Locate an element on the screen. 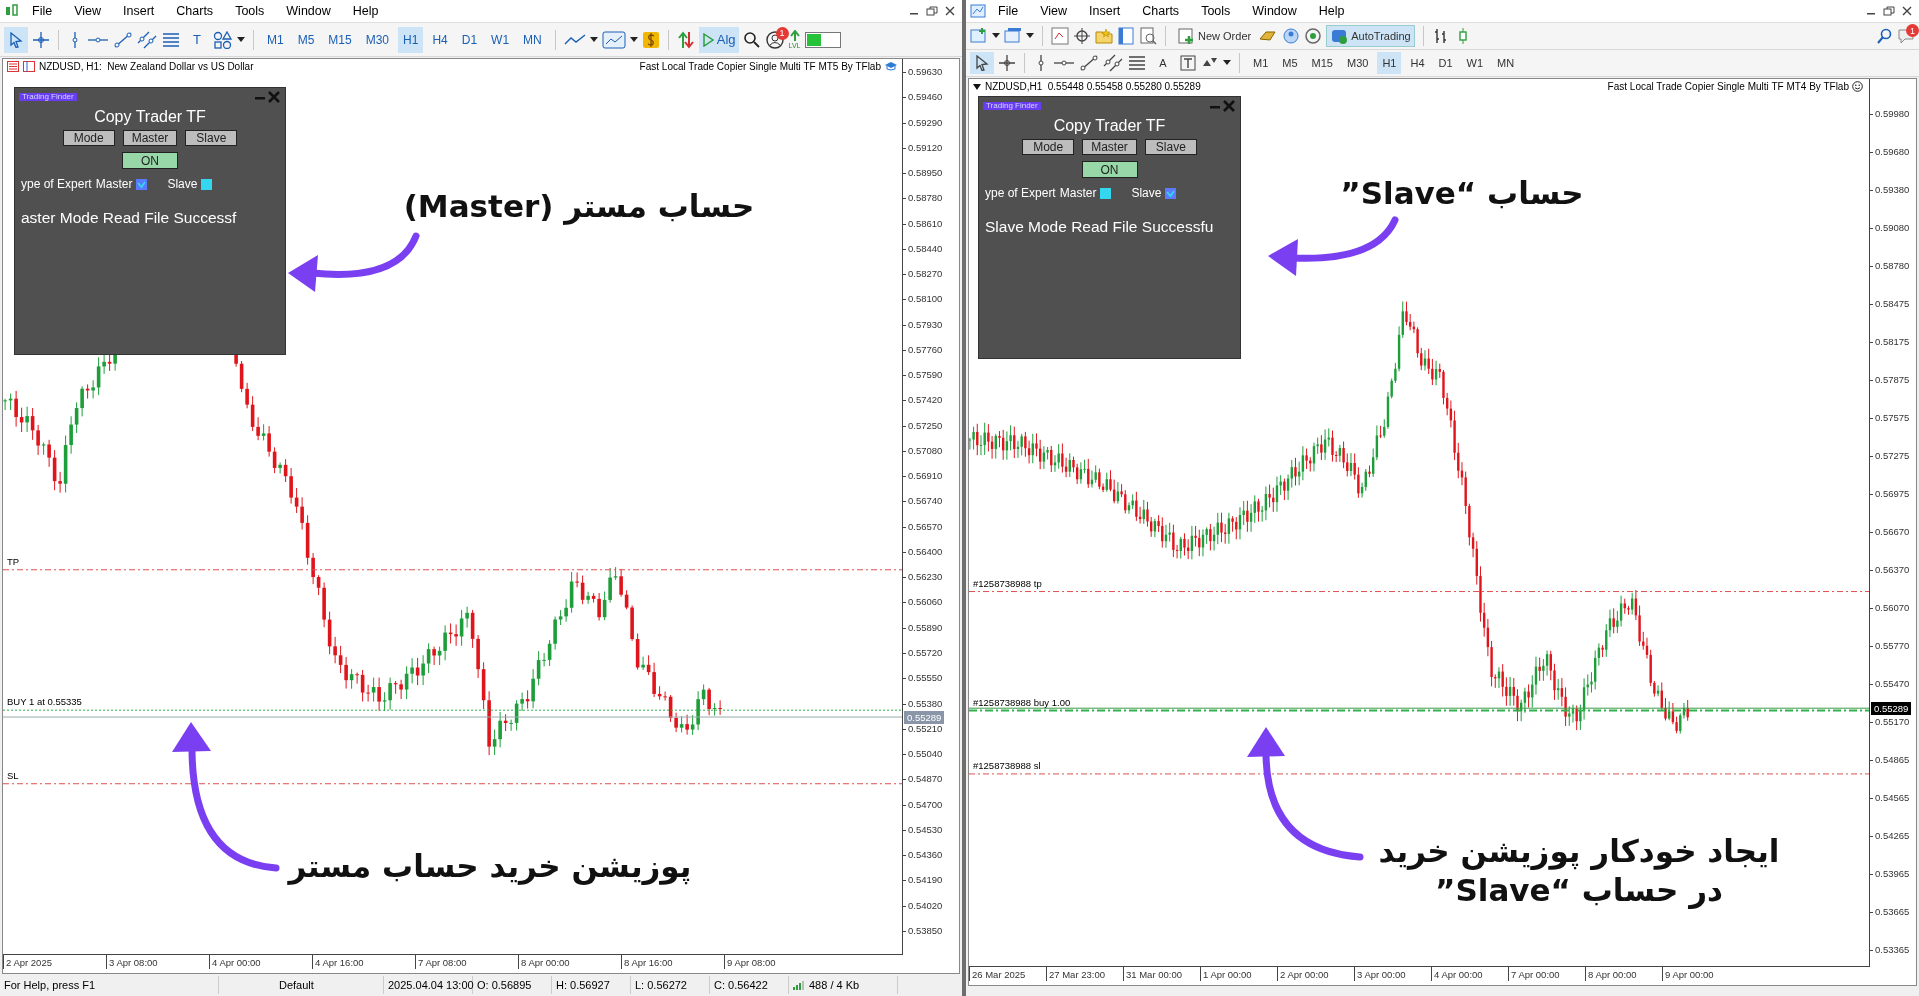 The image size is (1919, 996). label-icon is located at coordinates (1188, 63).